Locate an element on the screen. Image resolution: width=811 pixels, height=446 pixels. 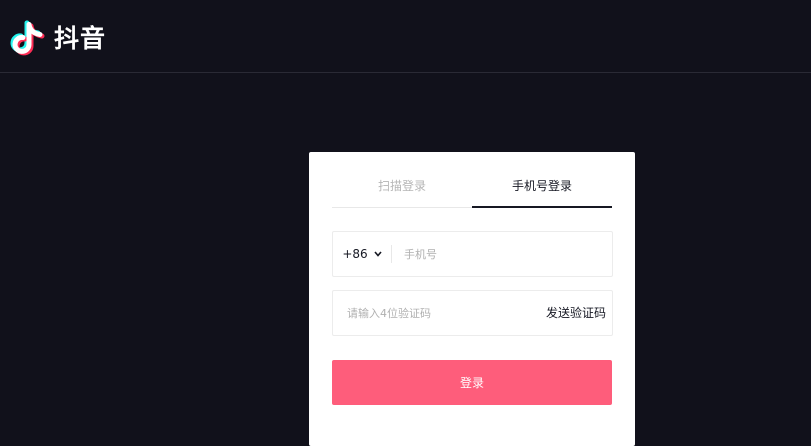
verification-code-input is located at coordinates (442, 313).